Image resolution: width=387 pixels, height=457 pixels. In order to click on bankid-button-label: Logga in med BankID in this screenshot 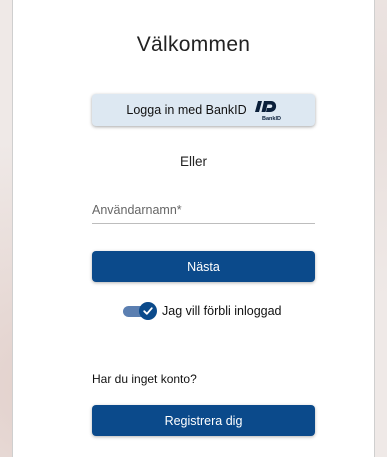, I will do `click(186, 110)`.